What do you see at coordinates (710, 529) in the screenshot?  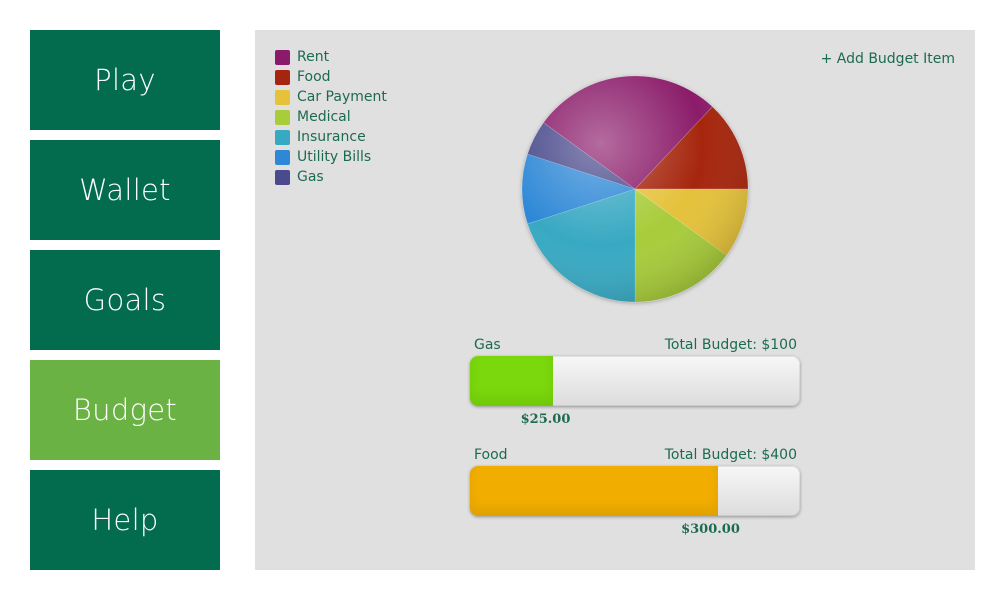 I see `bar-spent-amount: $300.00` at bounding box center [710, 529].